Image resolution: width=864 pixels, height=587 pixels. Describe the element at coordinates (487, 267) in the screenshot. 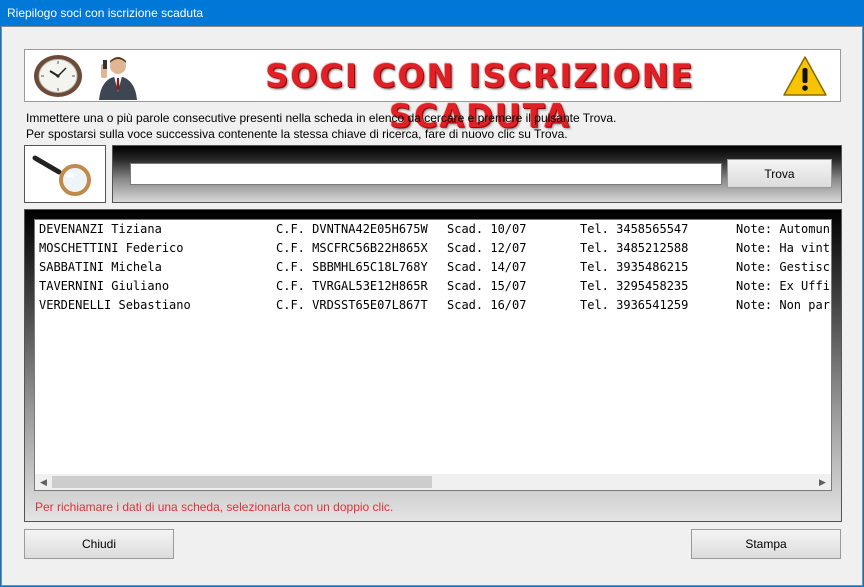

I see `member-expiry: Scad. 14/07` at that location.